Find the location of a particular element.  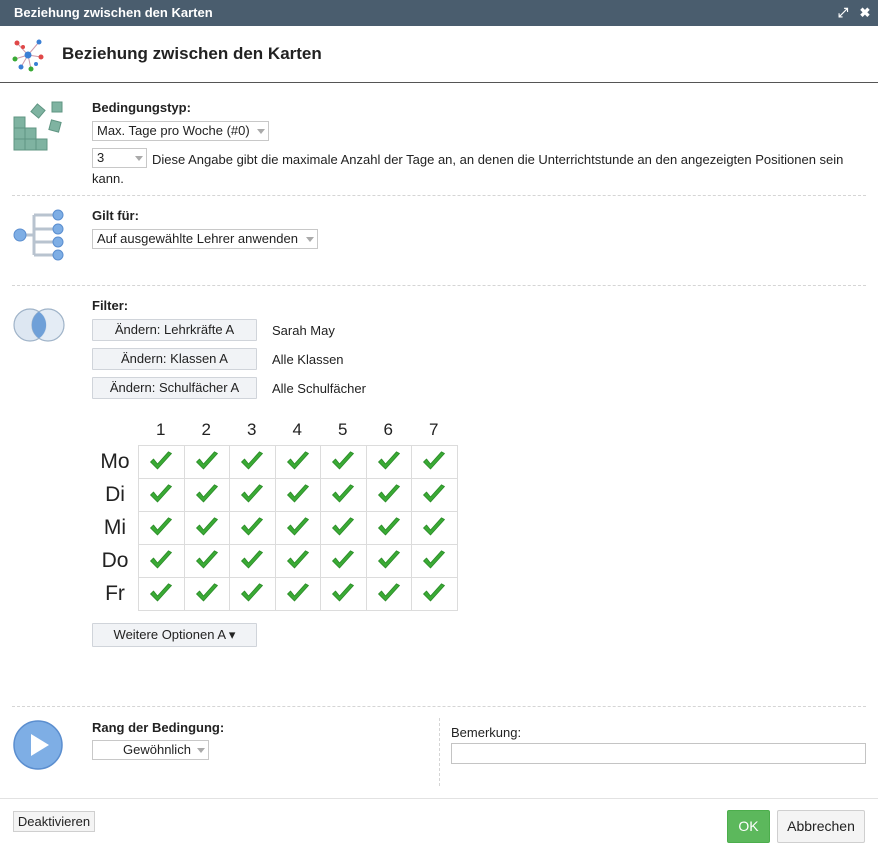

expand-arrows-icon: ⤢ is located at coordinates (843, 13).